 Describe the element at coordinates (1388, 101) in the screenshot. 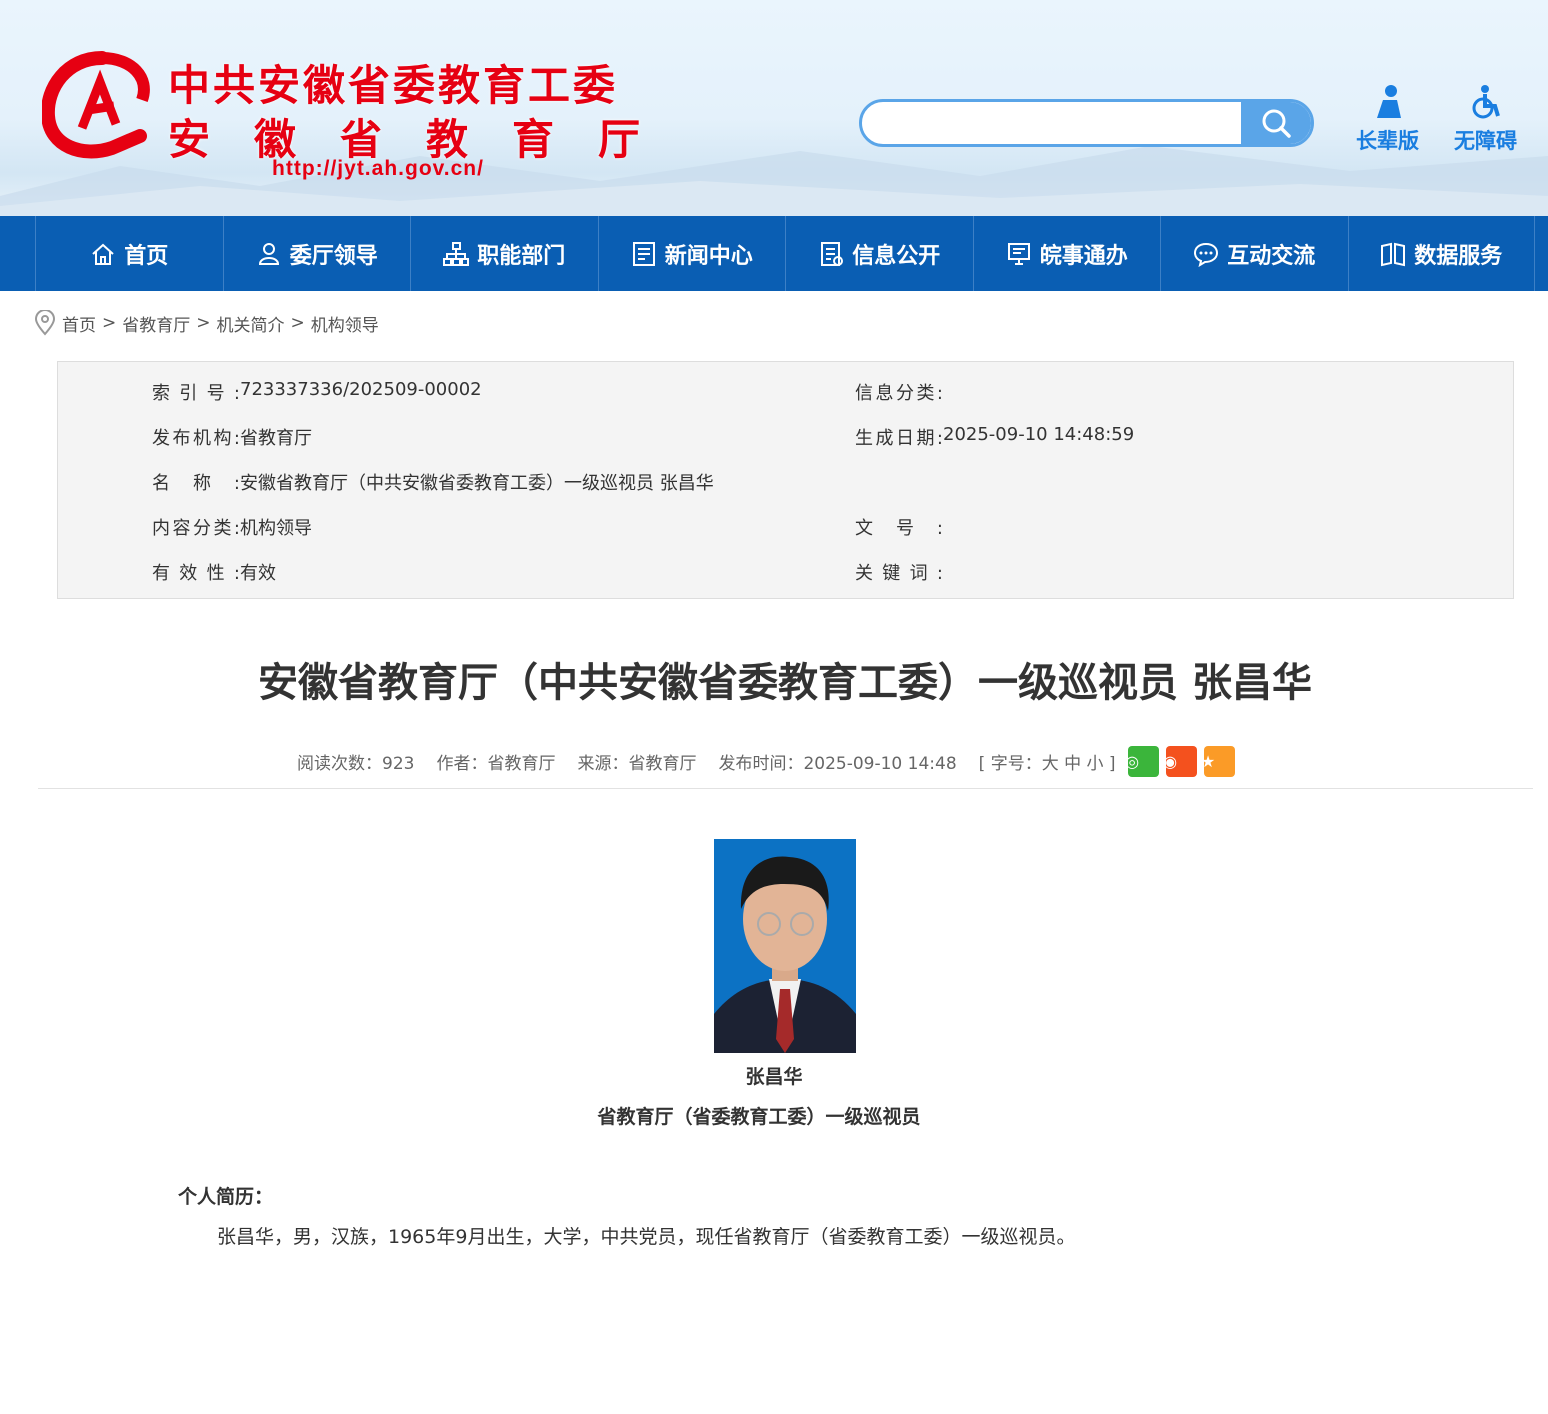

I see `elder-icon` at that location.